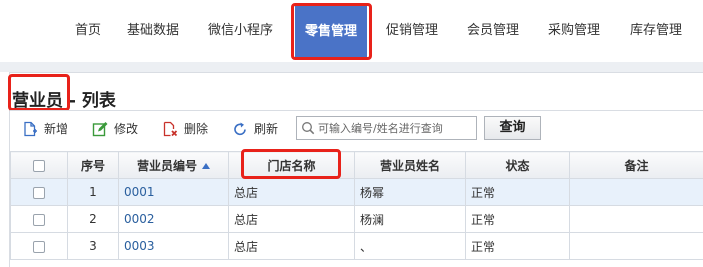 This screenshot has height=267, width=703. Describe the element at coordinates (266, 129) in the screenshot. I see `refresh-button-label: 刷新` at that location.